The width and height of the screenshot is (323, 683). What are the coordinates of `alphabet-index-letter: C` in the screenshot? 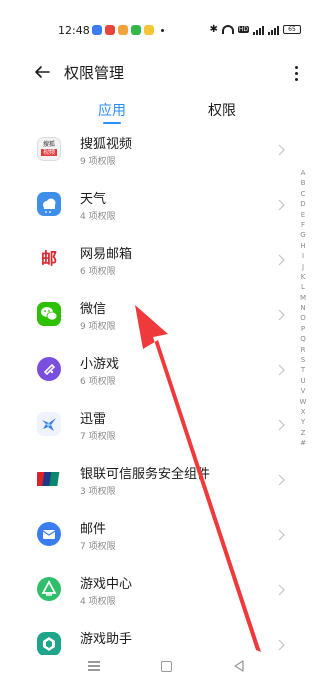 It's located at (303, 194).